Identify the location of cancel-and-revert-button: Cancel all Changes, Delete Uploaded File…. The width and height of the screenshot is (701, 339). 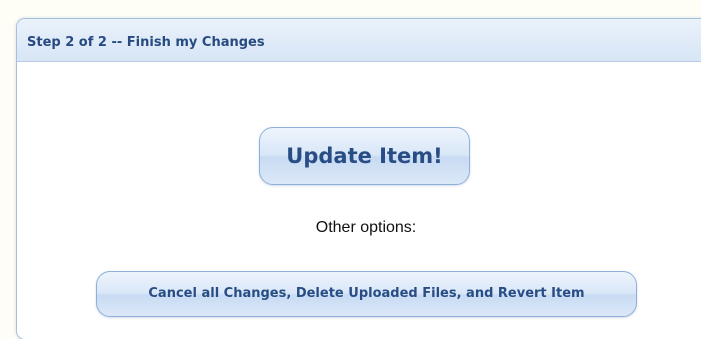
(366, 294).